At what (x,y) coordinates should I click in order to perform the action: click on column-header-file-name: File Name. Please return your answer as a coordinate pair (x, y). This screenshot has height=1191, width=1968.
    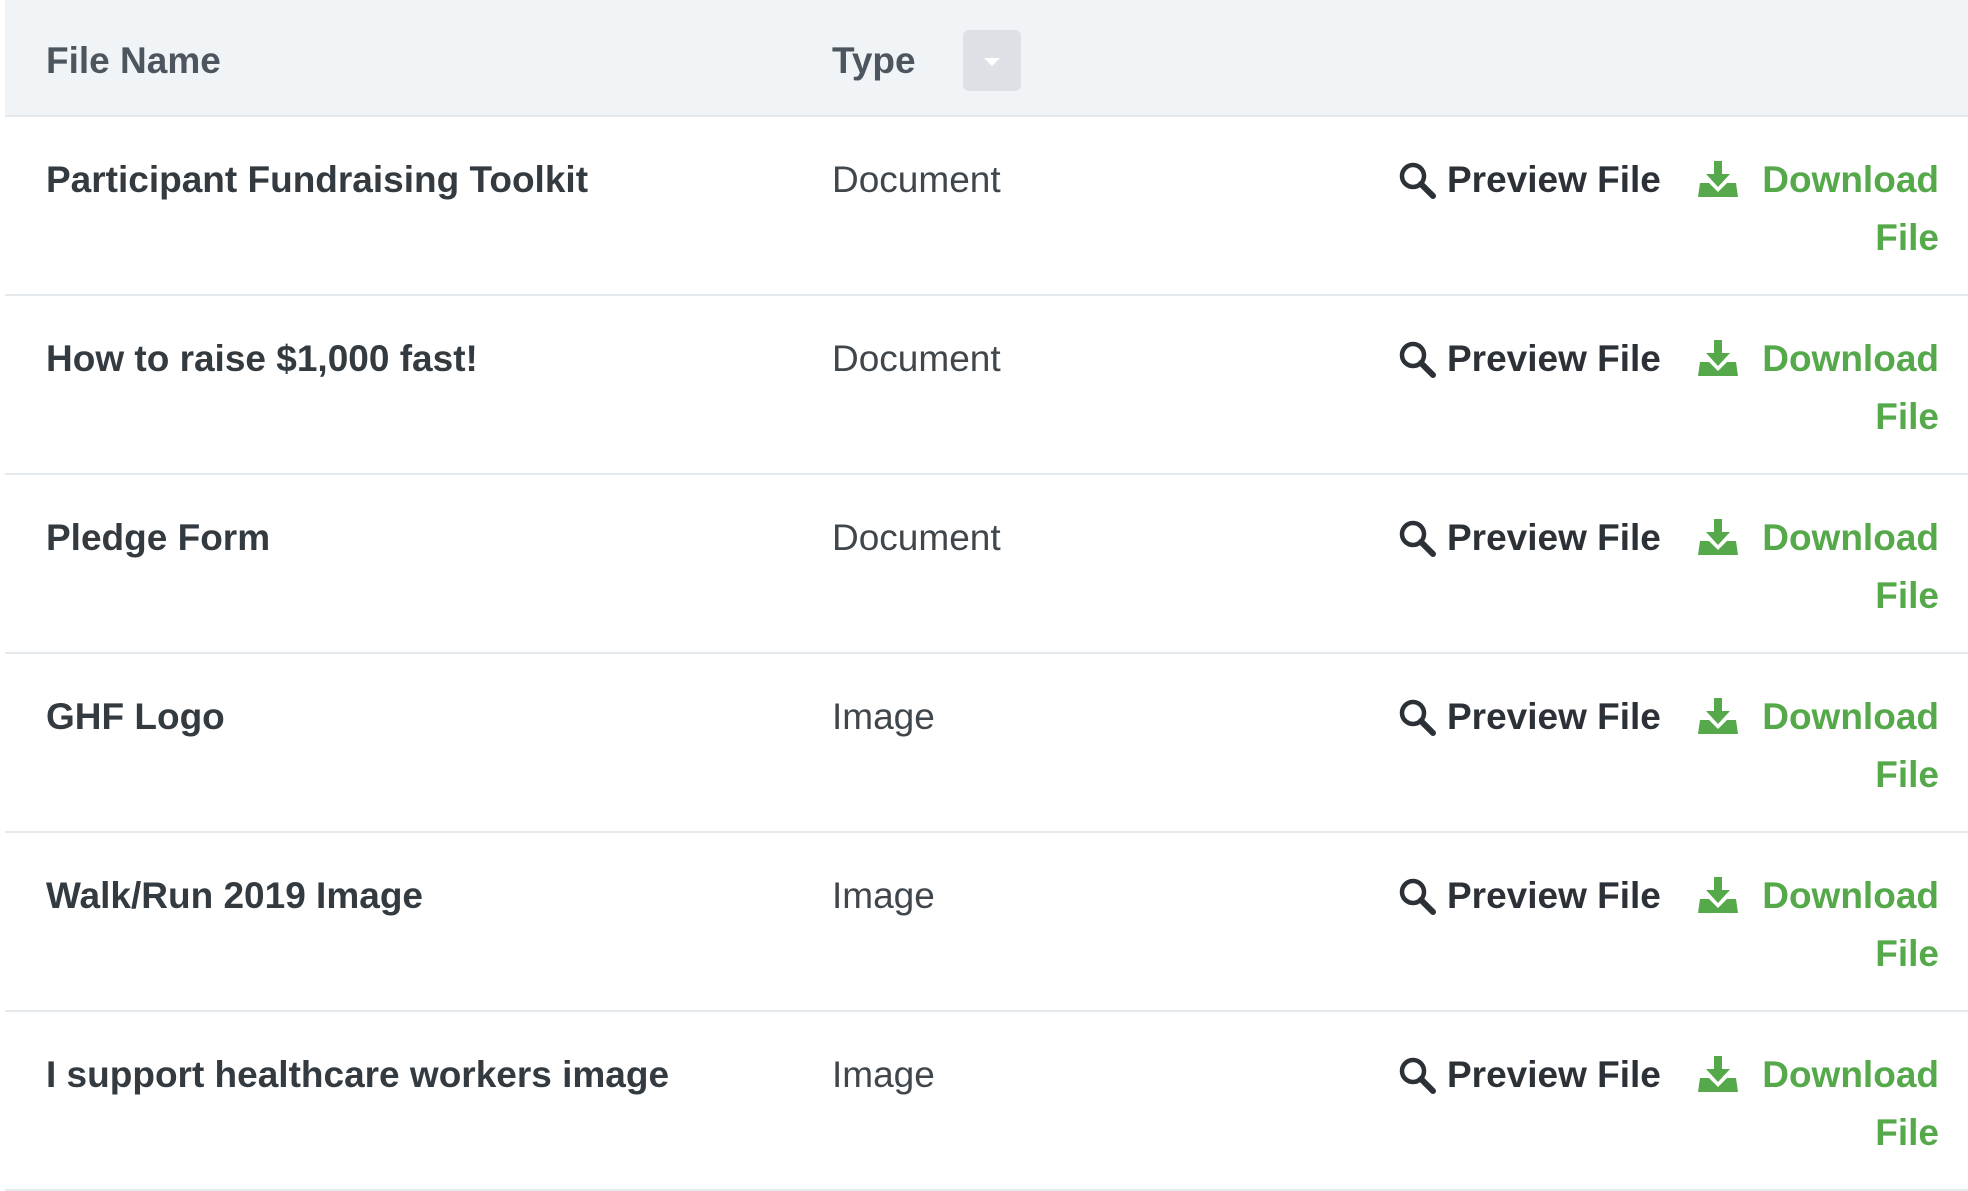
    Looking at the image, I should click on (133, 61).